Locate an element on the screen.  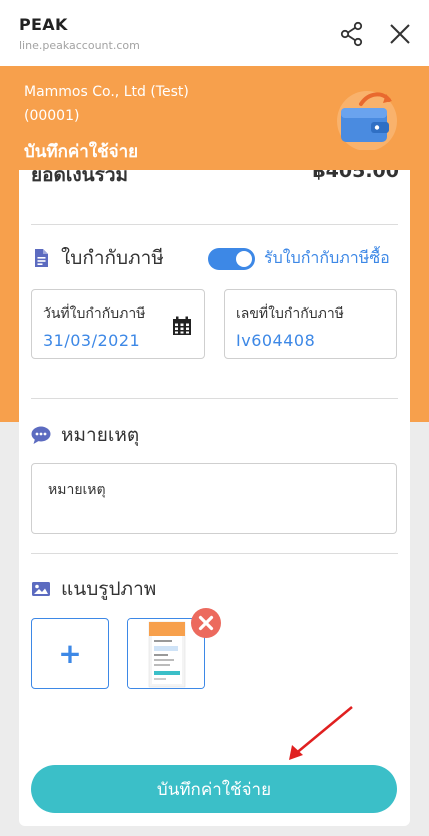
company-info: Mammos Co., Ltd (Test) (00001) is located at coordinates (106, 104).